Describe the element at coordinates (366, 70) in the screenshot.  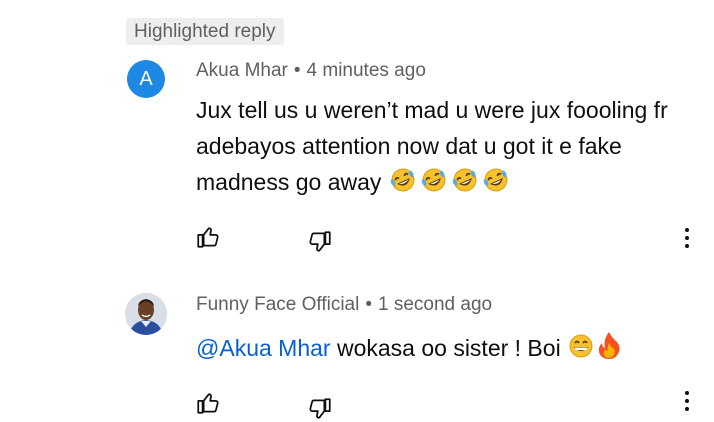
I see `comment-time: 4 minutes ago` at that location.